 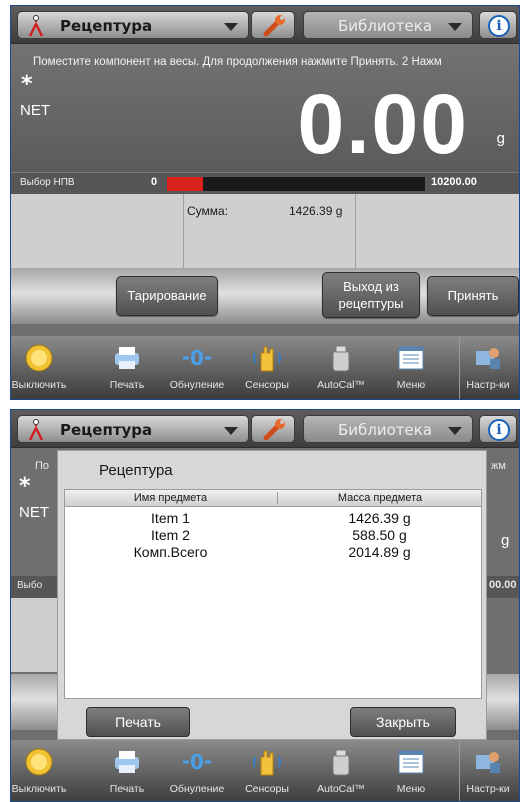 What do you see at coordinates (498, 466) in the screenshot?
I see `prompt-fragment: жм` at bounding box center [498, 466].